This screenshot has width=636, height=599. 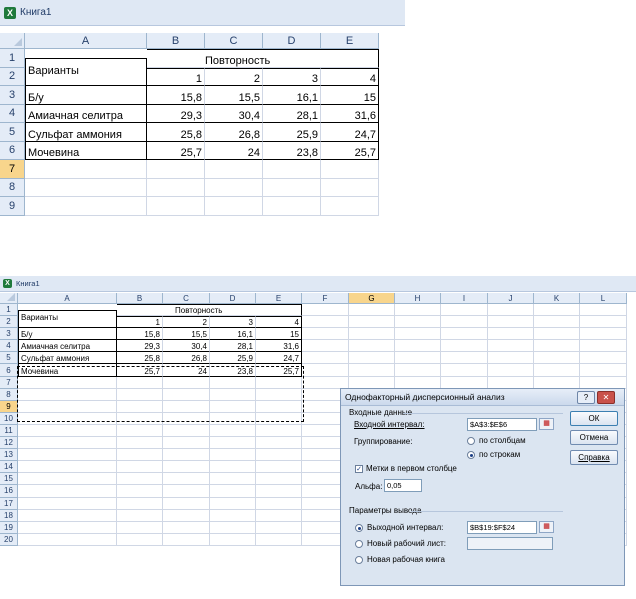 What do you see at coordinates (406, 543) in the screenshot?
I see `new-sheet-label: Новый рабочий лист:` at bounding box center [406, 543].